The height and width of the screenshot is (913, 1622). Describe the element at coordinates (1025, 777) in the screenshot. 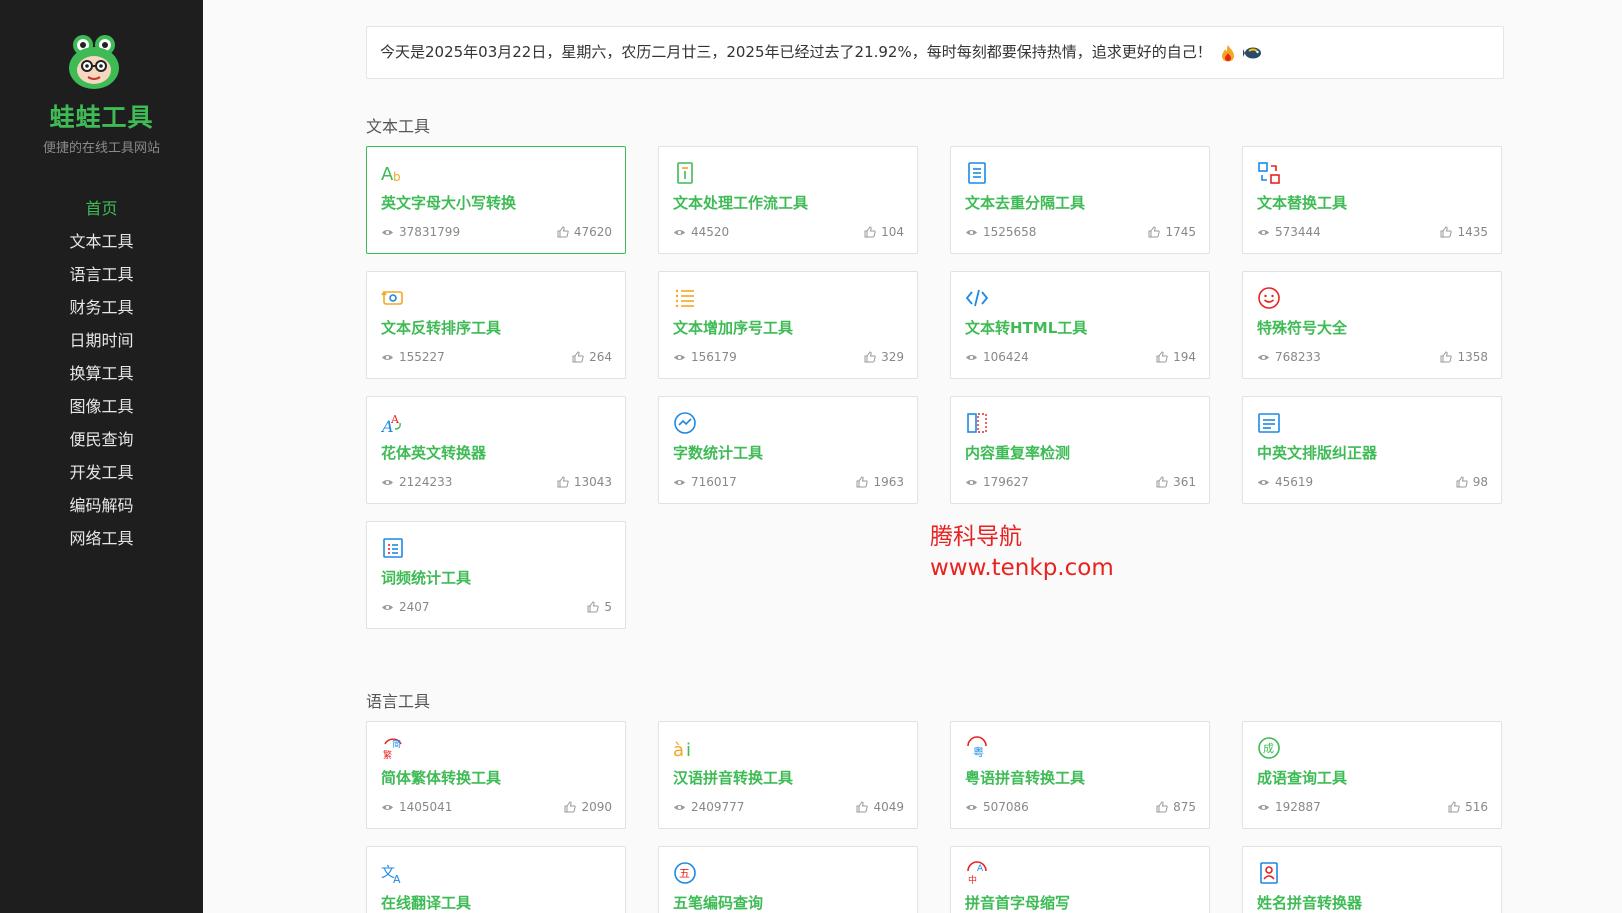

I see `tool-card-title: 粤语拼音转换工具` at that location.